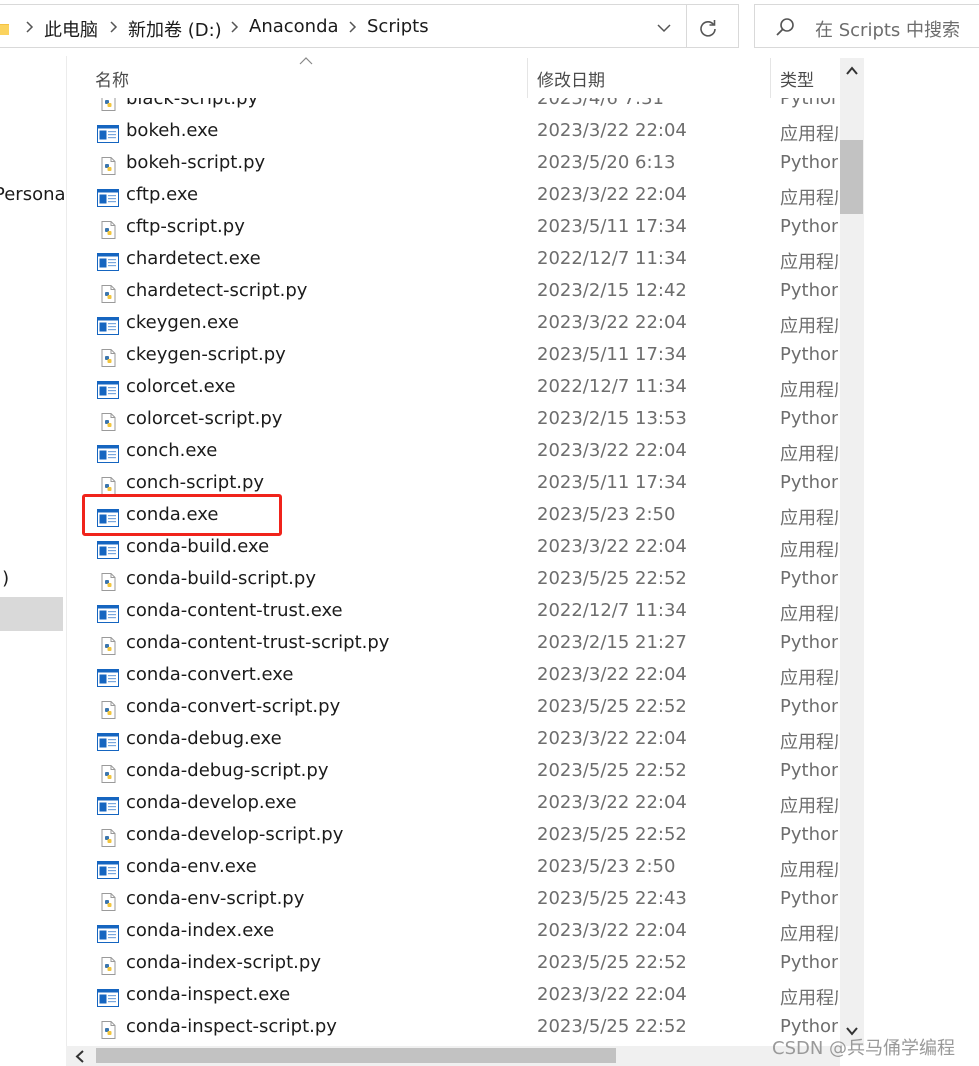 Image resolution: width=979 pixels, height=1066 pixels. Describe the element at coordinates (71, 29) in the screenshot. I see `breadcrumb-this-pc: 此电脑` at that location.